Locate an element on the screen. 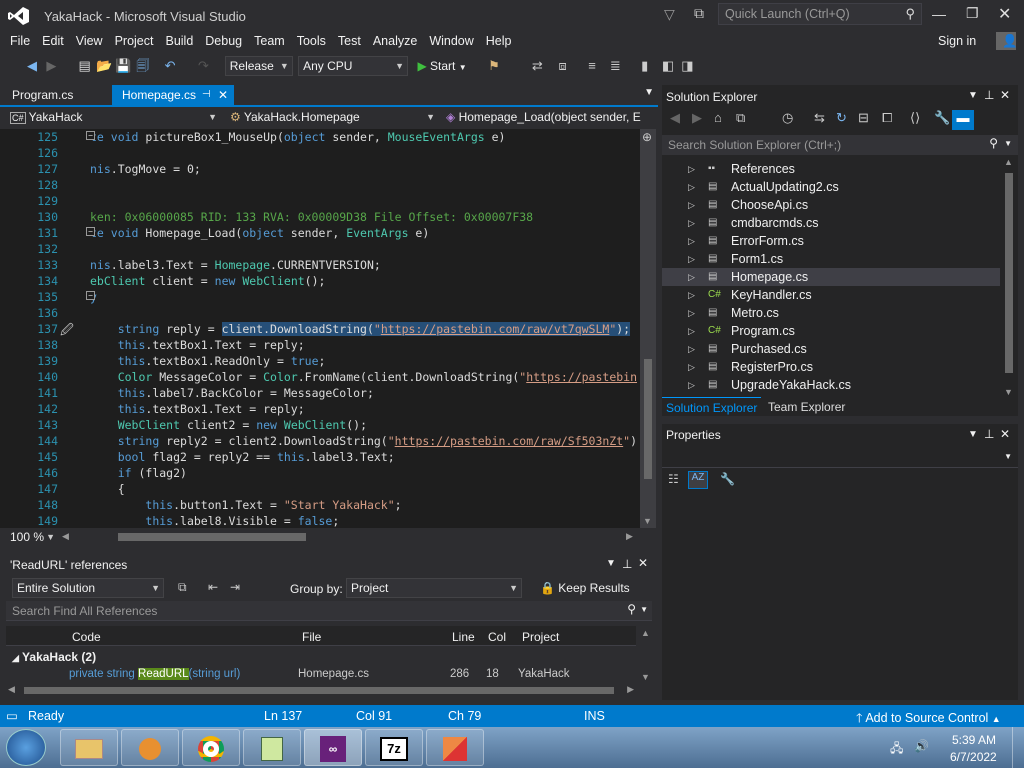 The image size is (1024, 768). tree-item: ▷ ▤ UpgradeYakaHack.cs is located at coordinates (831, 385).